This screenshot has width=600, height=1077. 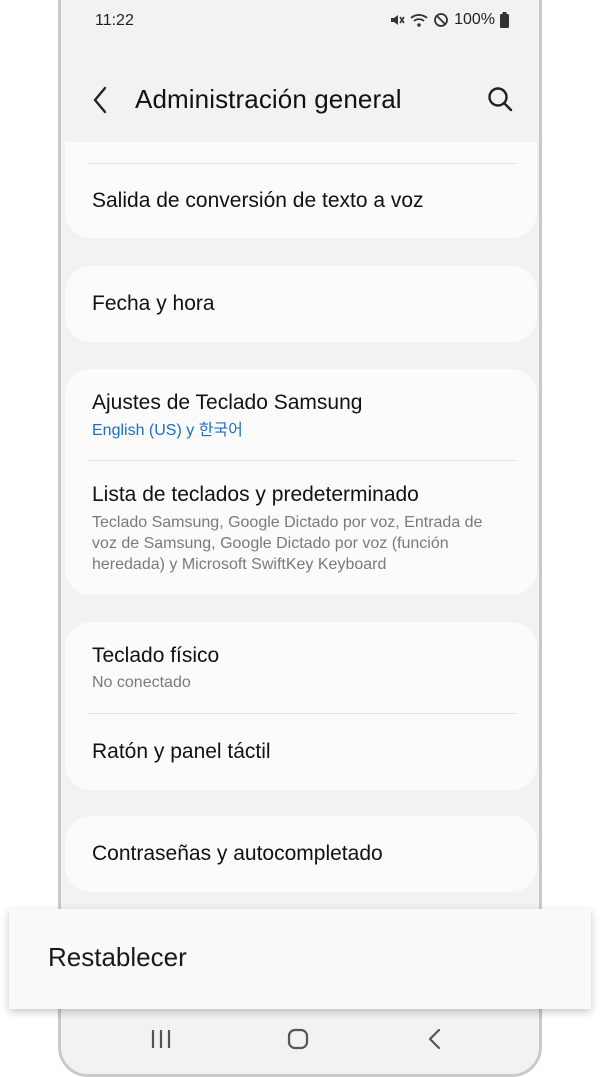 I want to click on card-date-time: Fecha y hora, so click(x=301, y=304).